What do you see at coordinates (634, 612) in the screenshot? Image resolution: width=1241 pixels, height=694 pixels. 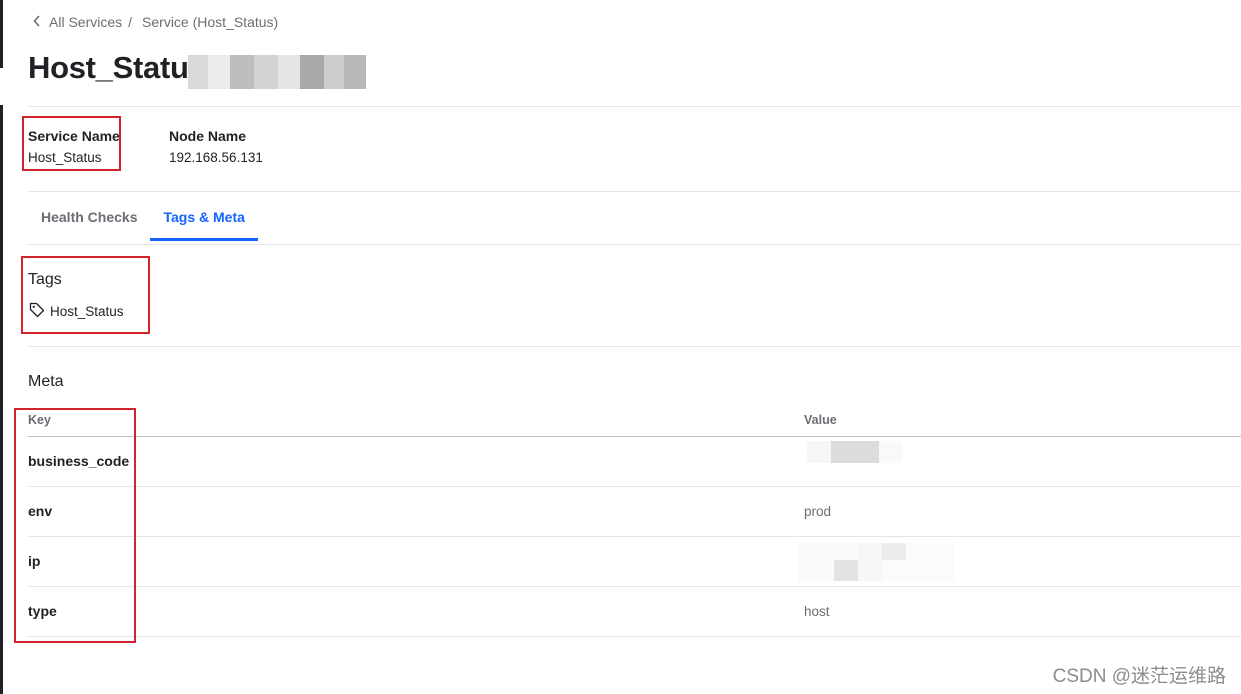 I see `table-row: type host` at bounding box center [634, 612].